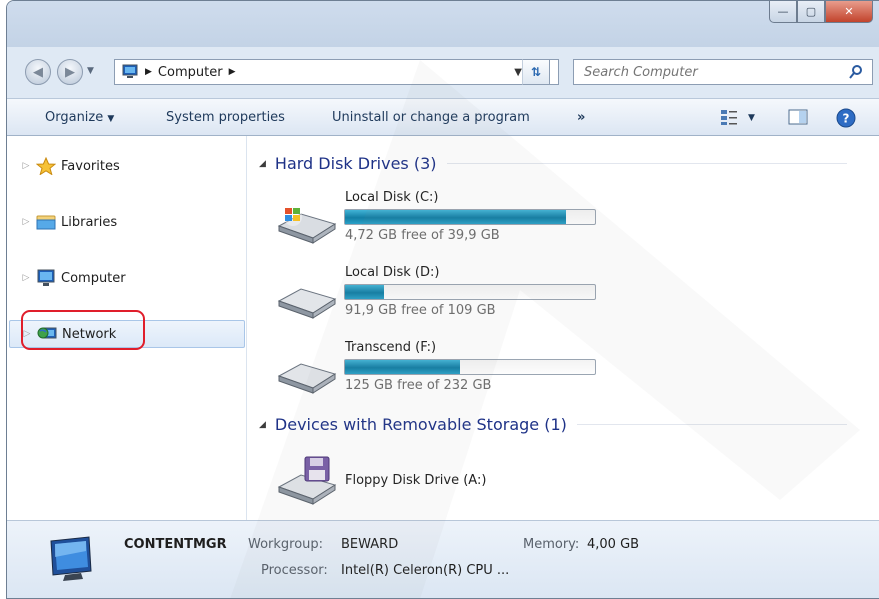  I want to click on search-box, so click(723, 72).